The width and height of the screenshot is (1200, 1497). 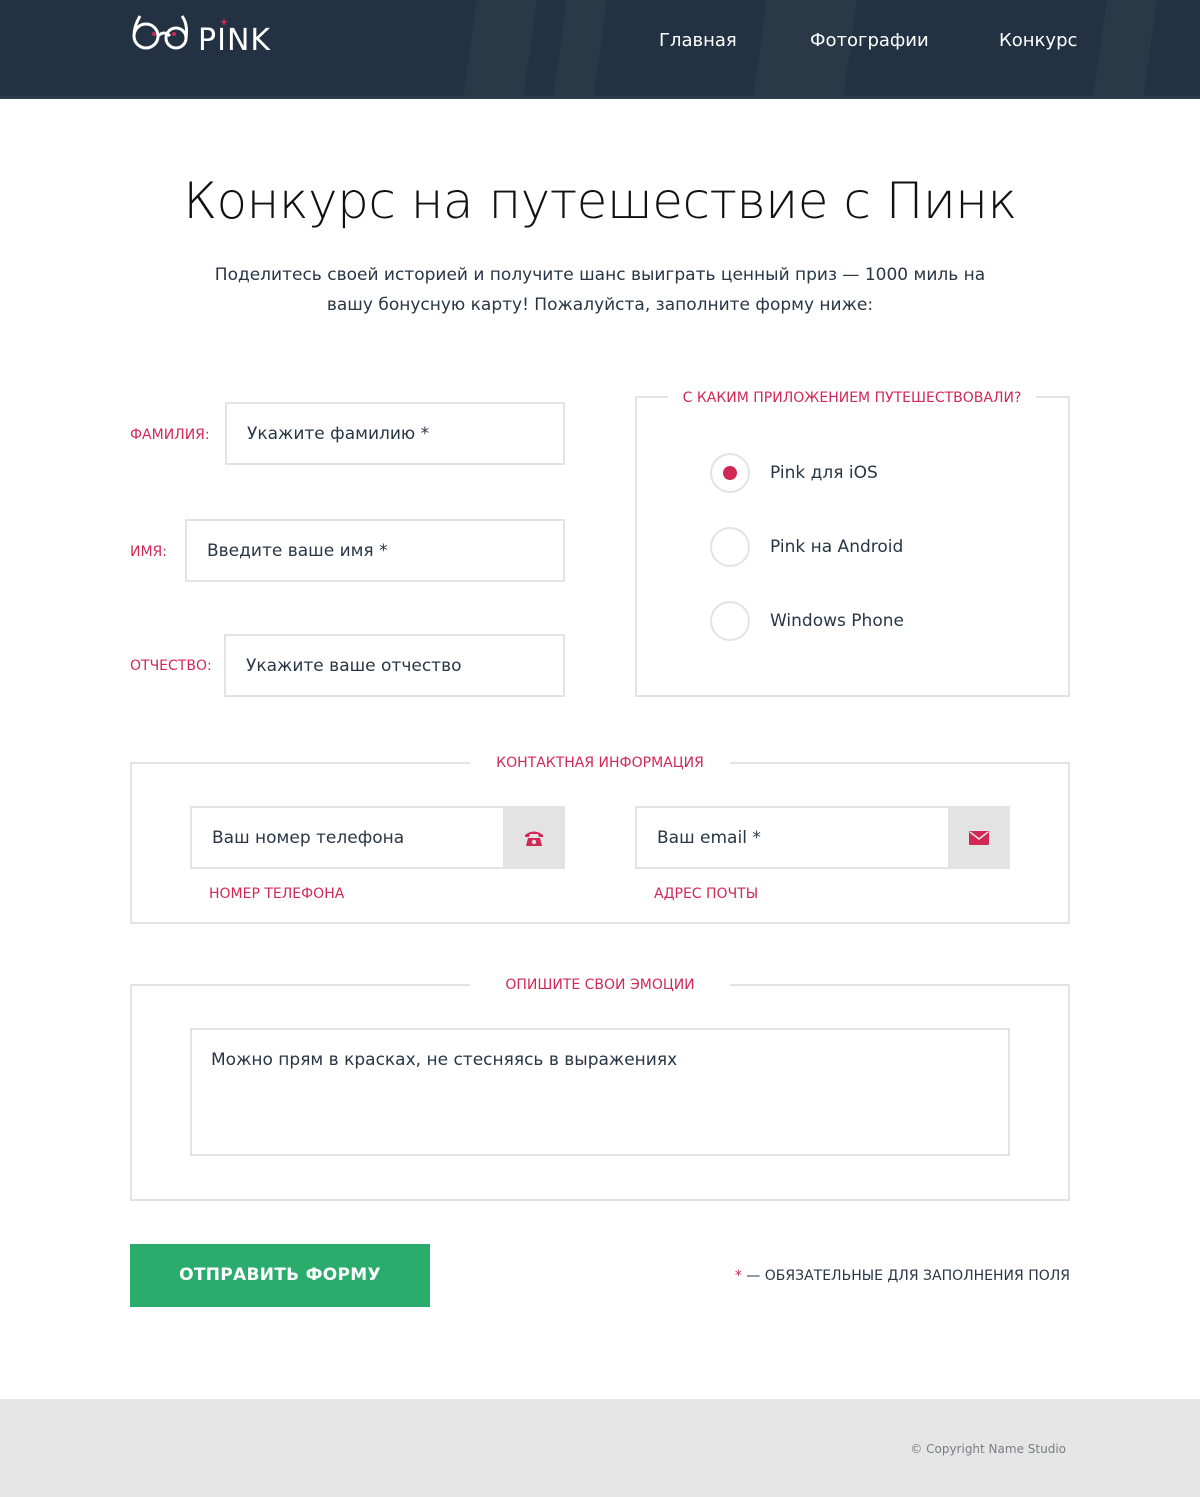 I want to click on emotions-legend: Опишите свои эмоции, so click(x=600, y=985).